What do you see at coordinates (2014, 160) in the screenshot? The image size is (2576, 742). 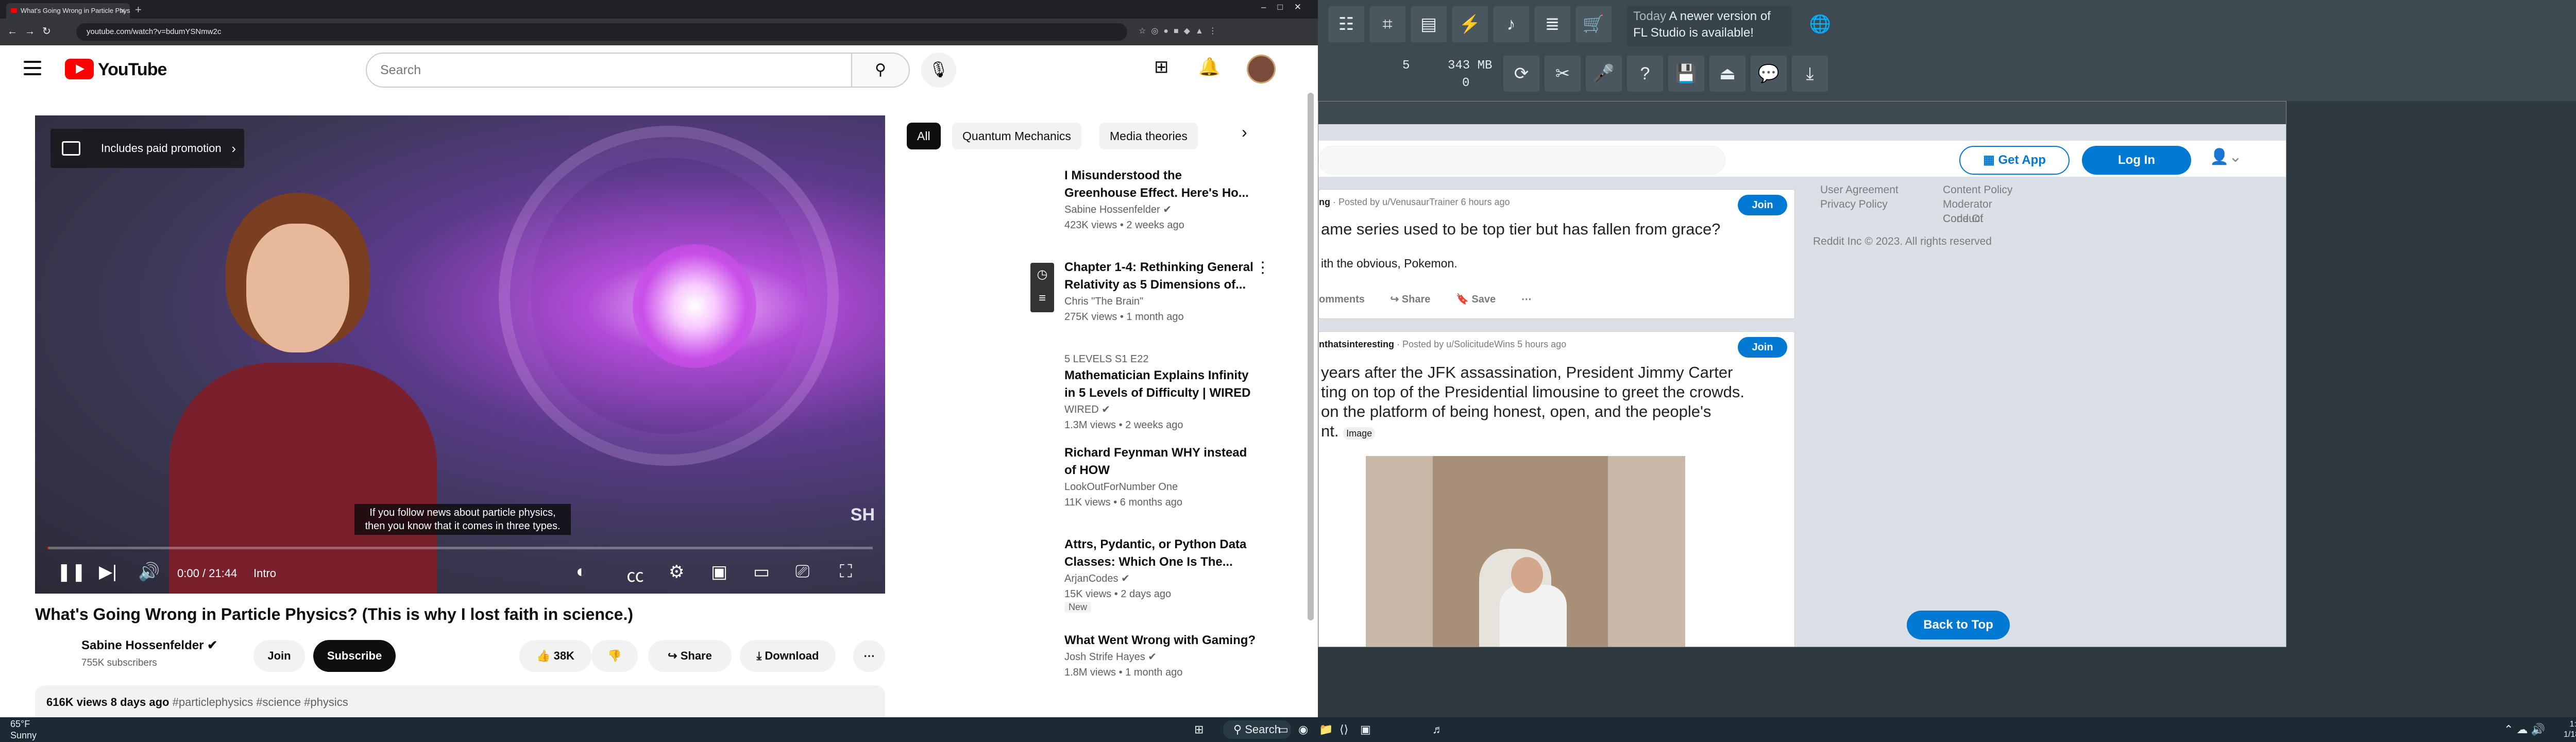 I see `get-app-button: ▦ Get App` at bounding box center [2014, 160].